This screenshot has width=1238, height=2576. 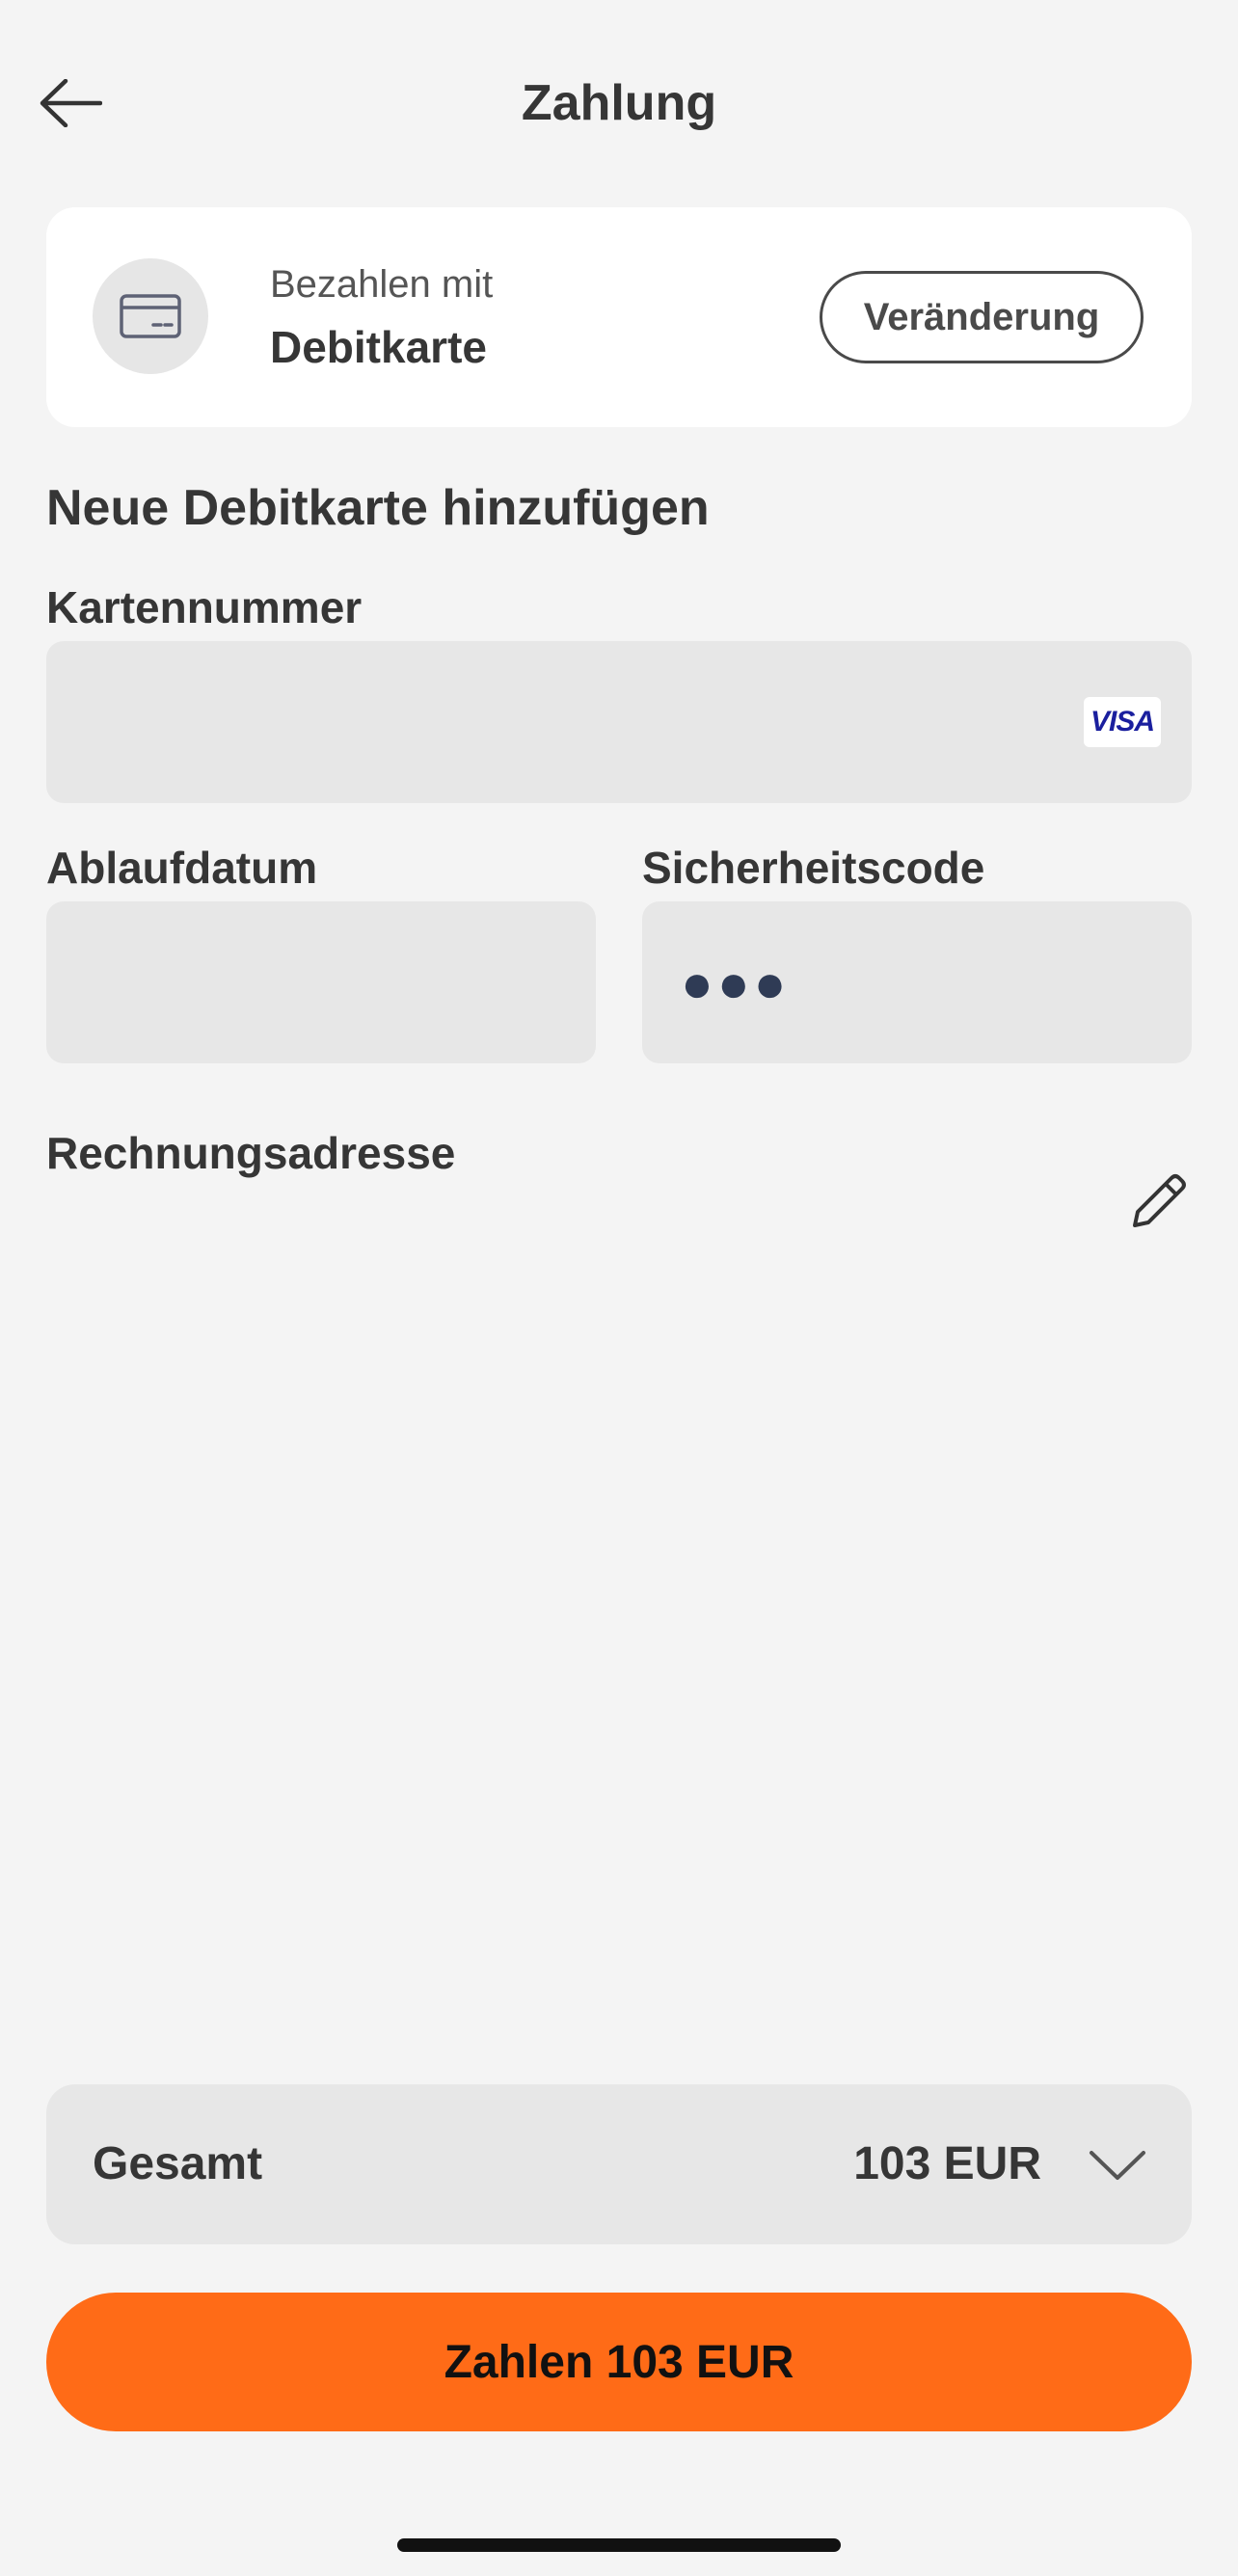 I want to click on payment-method-value: Debitkarte, so click(x=378, y=347).